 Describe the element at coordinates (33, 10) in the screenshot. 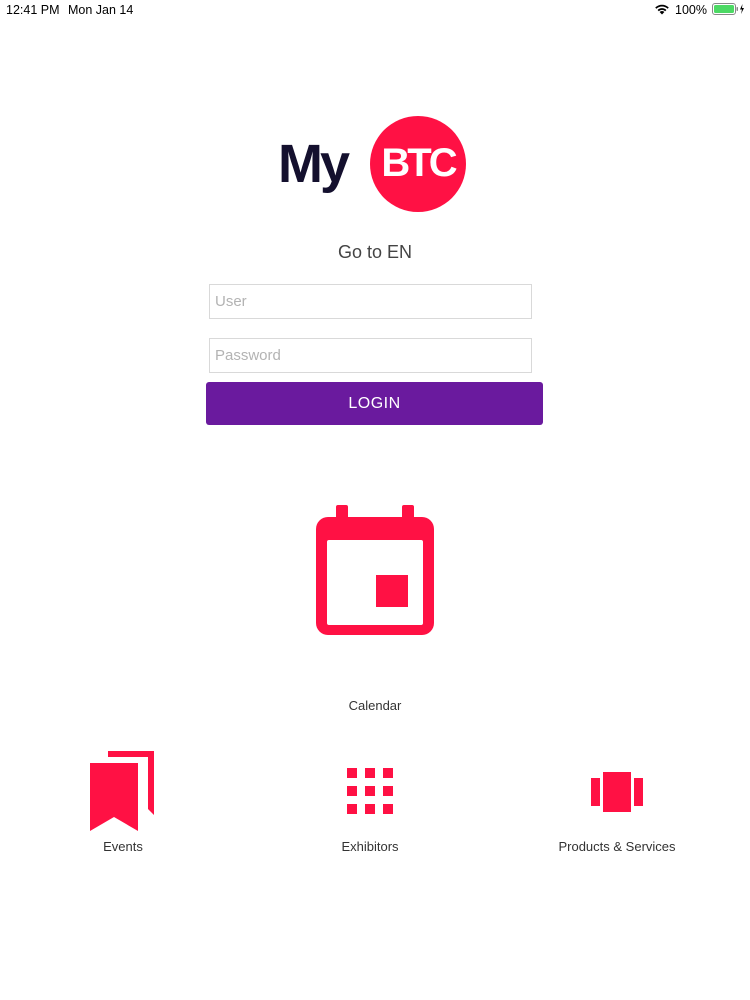

I see `status-time: 12:41 PM` at that location.